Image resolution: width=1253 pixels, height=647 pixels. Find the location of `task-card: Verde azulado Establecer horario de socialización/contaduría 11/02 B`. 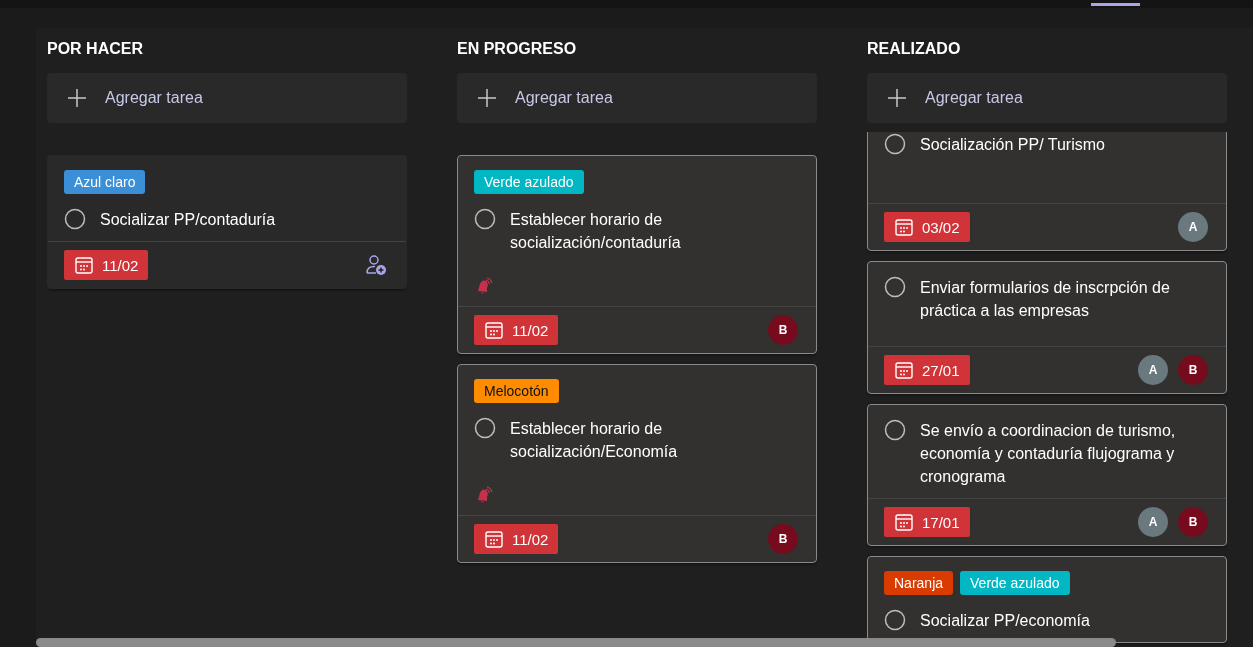

task-card: Verde azulado Establecer horario de socialización/contaduría 11/02 B is located at coordinates (637, 254).